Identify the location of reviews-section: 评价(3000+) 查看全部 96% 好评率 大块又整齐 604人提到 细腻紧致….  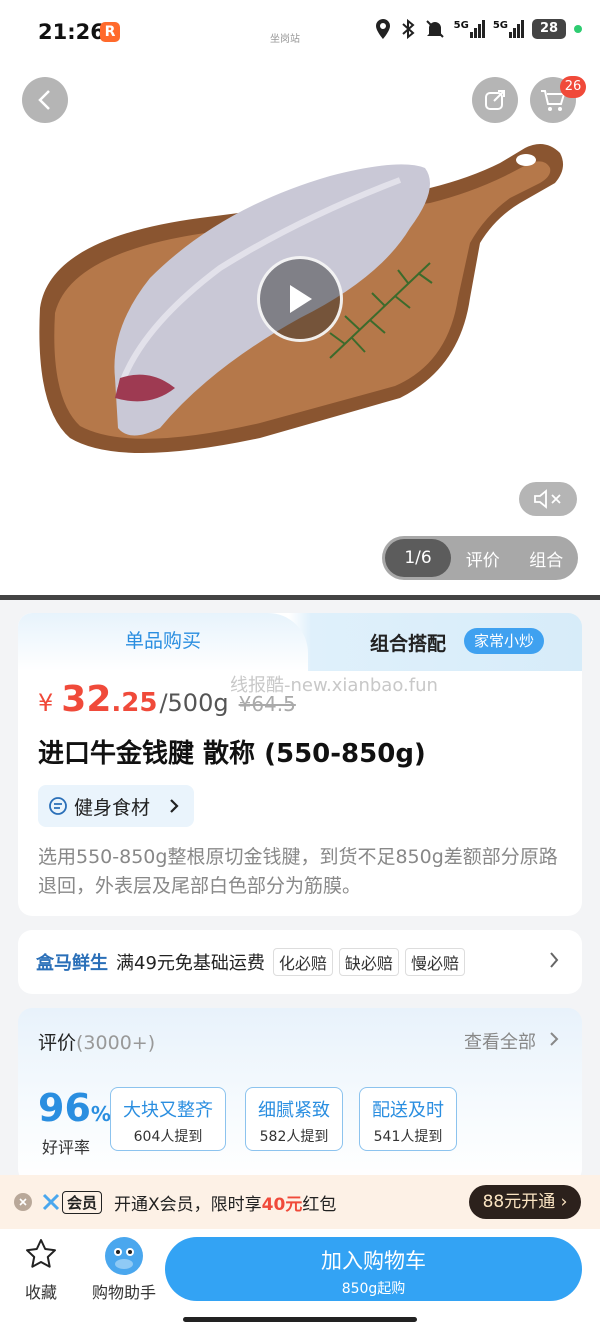
(300, 1095).